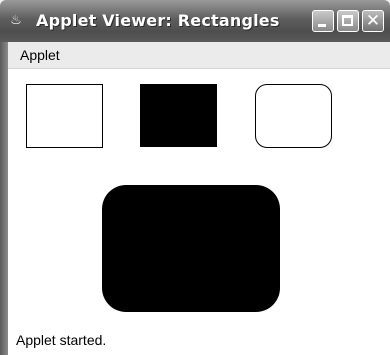 The width and height of the screenshot is (390, 355). I want to click on maximize-button, so click(348, 21).